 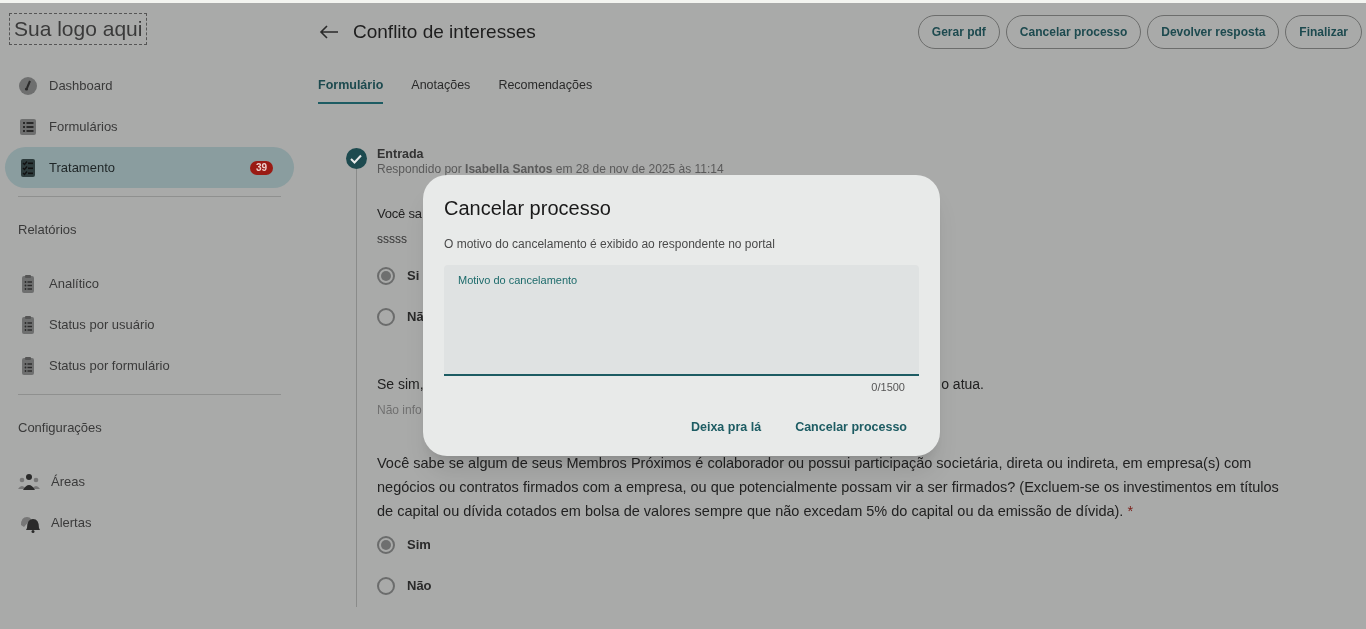 What do you see at coordinates (445, 31) in the screenshot?
I see `page-title: Conflito de interesses` at bounding box center [445, 31].